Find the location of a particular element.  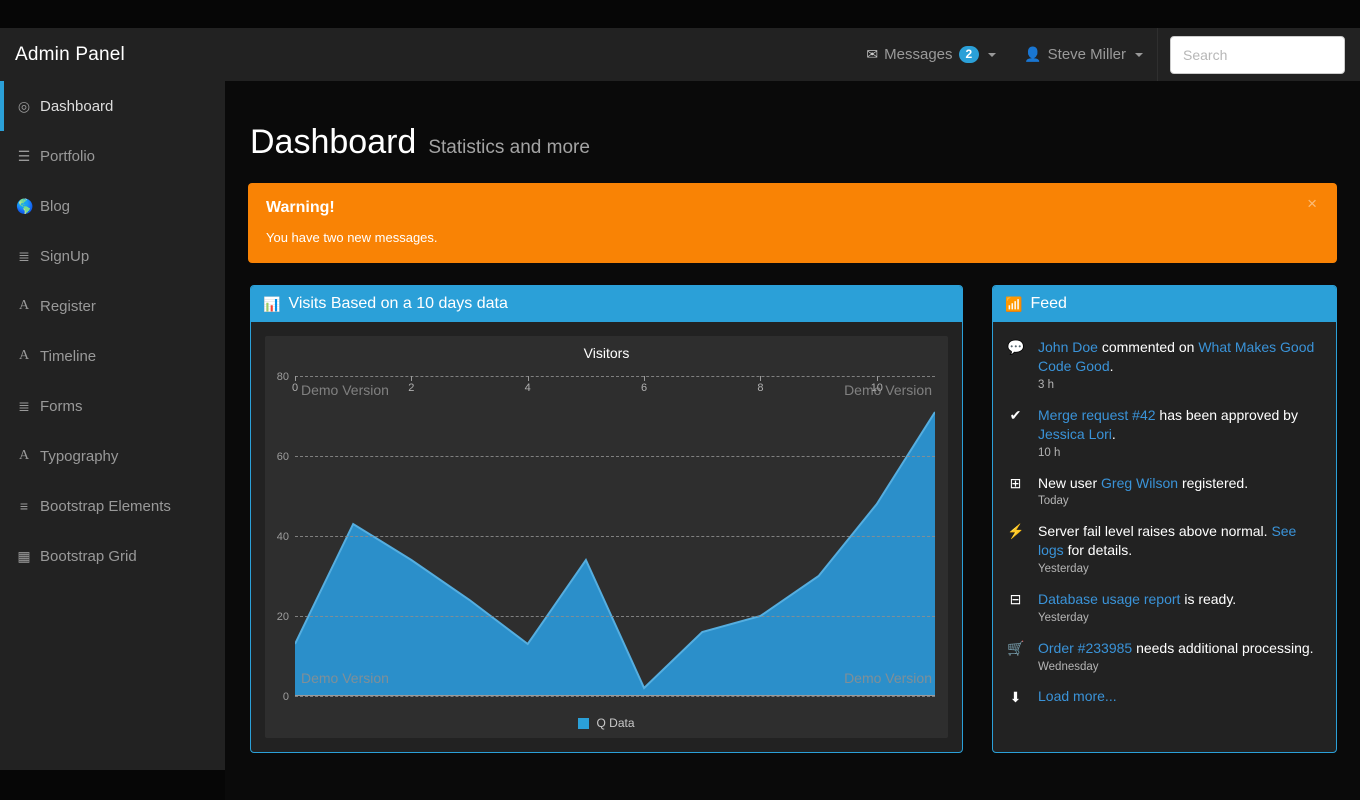

sidebar-item-label: Blog is located at coordinates (55, 206).